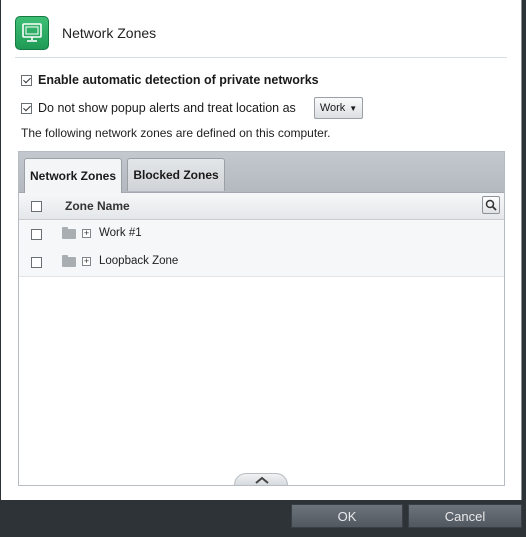 The width and height of the screenshot is (526, 537). I want to click on network-monitor-icon, so click(32, 33).